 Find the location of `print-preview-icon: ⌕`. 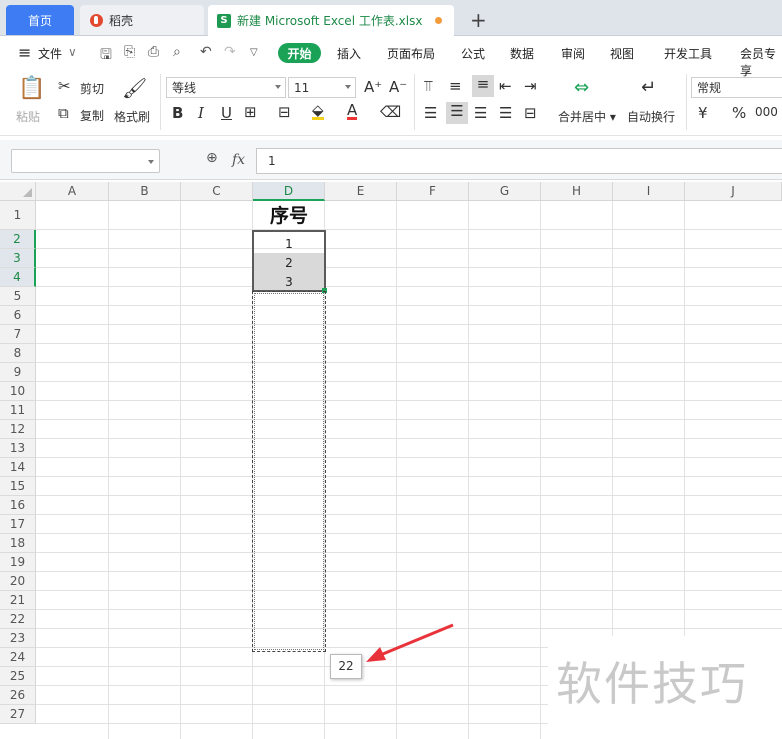

print-preview-icon: ⌕ is located at coordinates (177, 52).